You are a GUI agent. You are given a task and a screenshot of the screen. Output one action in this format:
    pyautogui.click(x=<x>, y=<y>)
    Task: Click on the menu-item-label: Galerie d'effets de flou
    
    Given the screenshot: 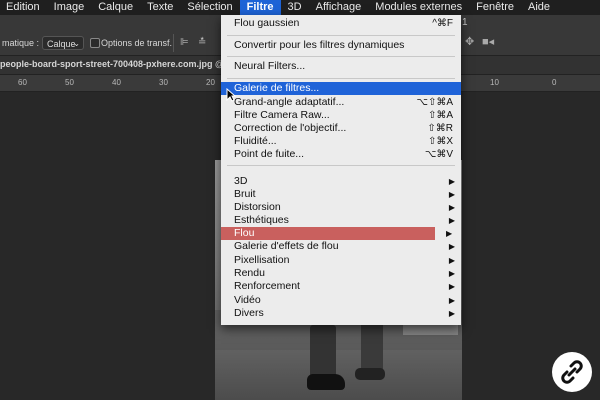 What is the action you would take?
    pyautogui.click(x=286, y=246)
    